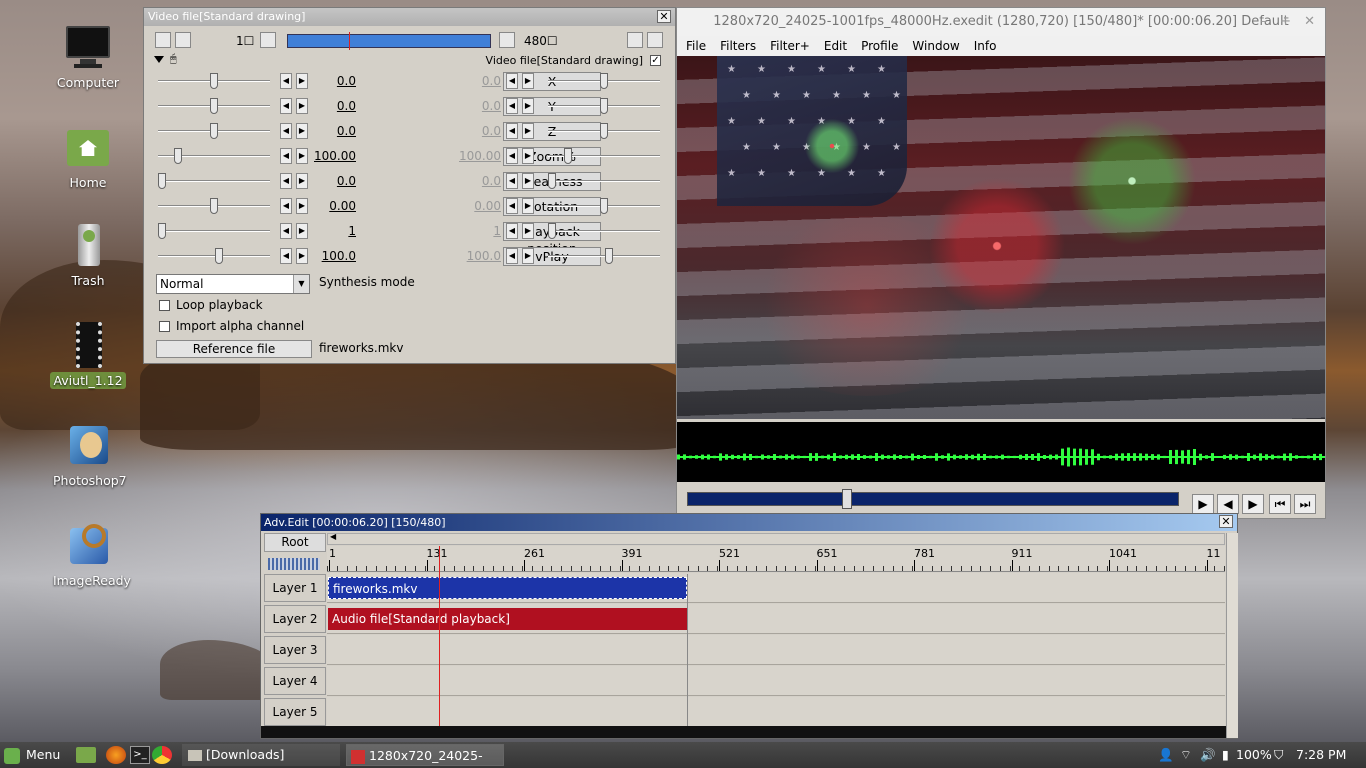 Image resolution: width=1366 pixels, height=768 pixels. What do you see at coordinates (330, 106) in the screenshot?
I see `y-start-value: 0.0` at bounding box center [330, 106].